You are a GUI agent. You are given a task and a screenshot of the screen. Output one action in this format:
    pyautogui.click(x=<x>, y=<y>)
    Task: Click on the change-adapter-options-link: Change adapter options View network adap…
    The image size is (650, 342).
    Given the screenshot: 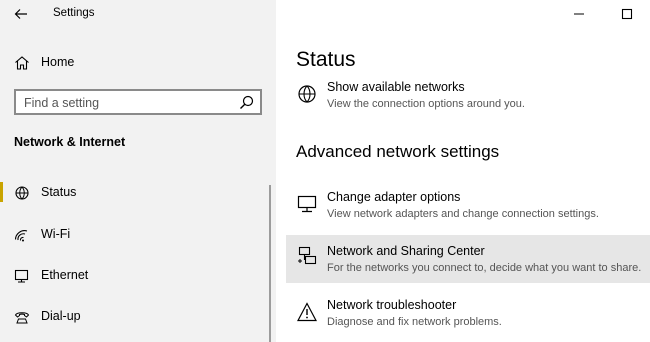 What is the action you would take?
    pyautogui.click(x=468, y=208)
    